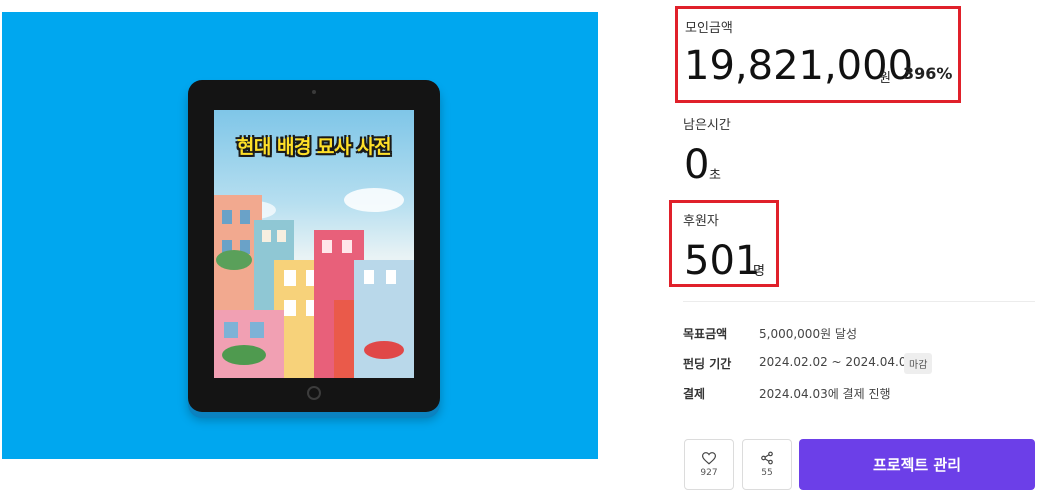 The height and width of the screenshot is (498, 1055). I want to click on goal-label: 목표금액, so click(705, 334).